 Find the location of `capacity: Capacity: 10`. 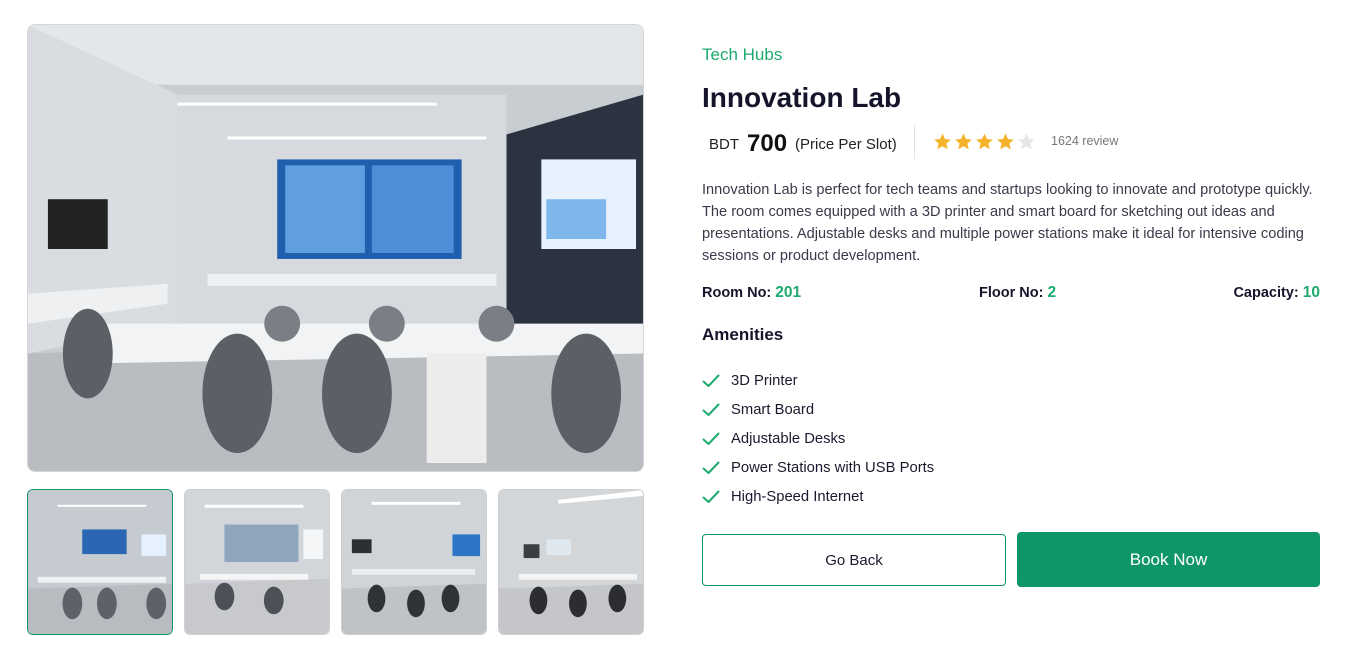

capacity: Capacity: 10 is located at coordinates (1276, 293).